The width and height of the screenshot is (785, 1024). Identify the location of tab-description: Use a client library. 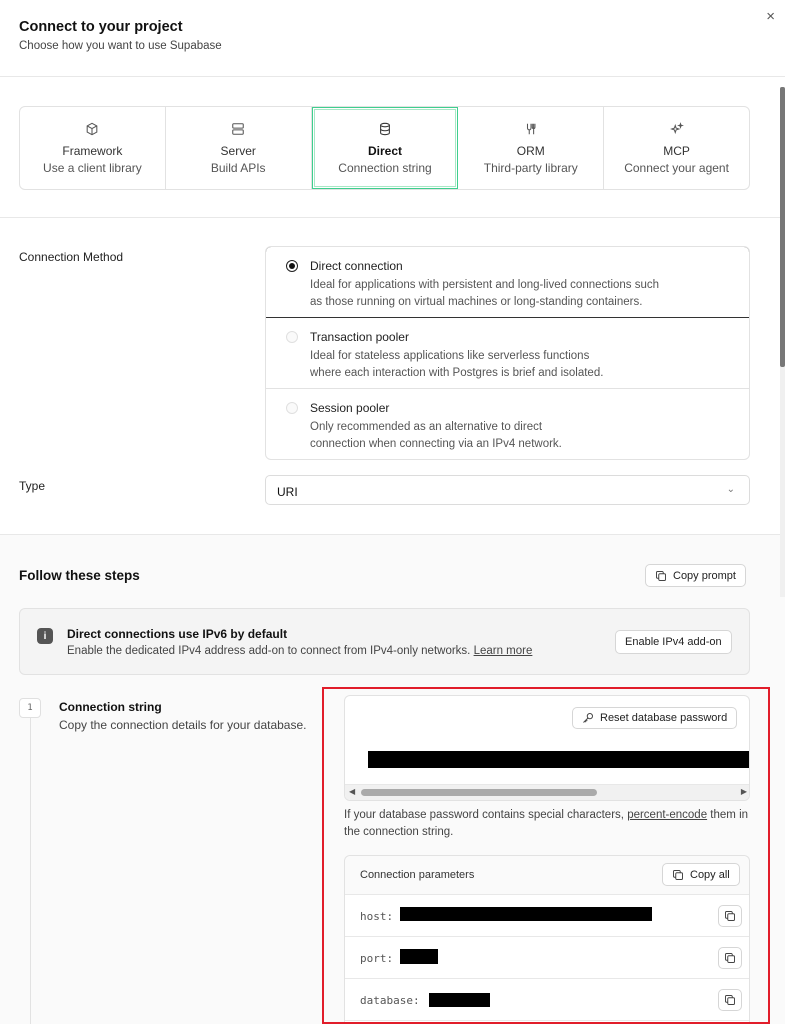
(92, 167).